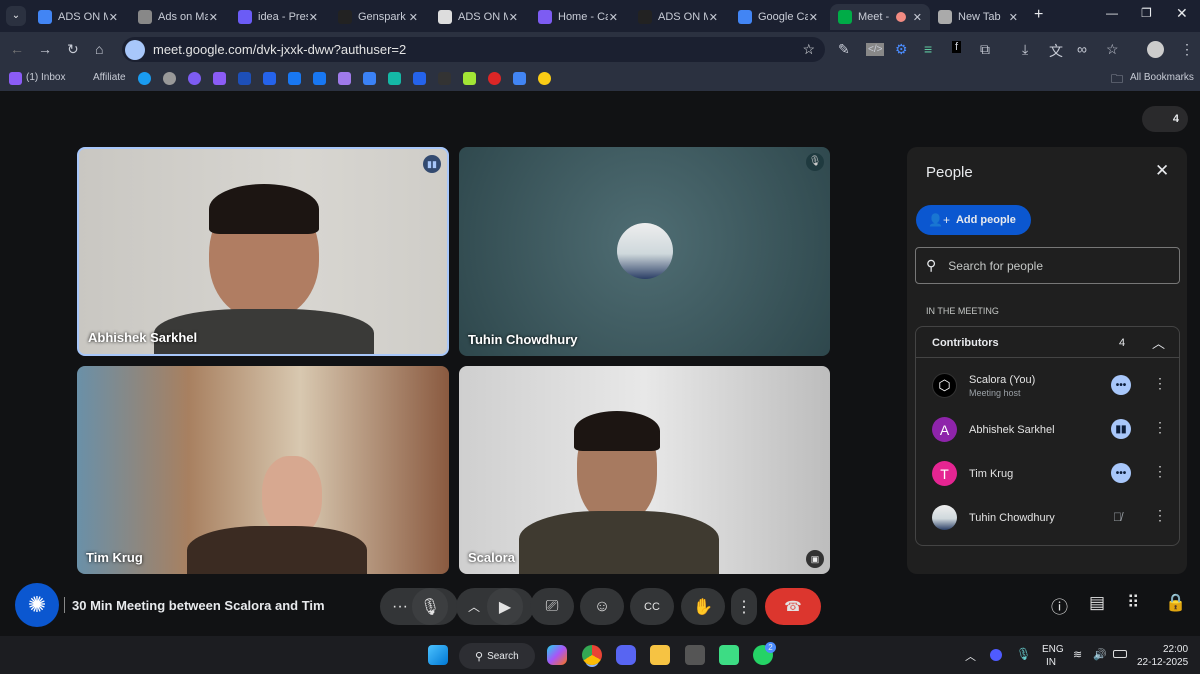 The height and width of the screenshot is (674, 1200). What do you see at coordinates (985, 49) in the screenshot?
I see `extensions-puzzle-icon: ⧉` at bounding box center [985, 49].